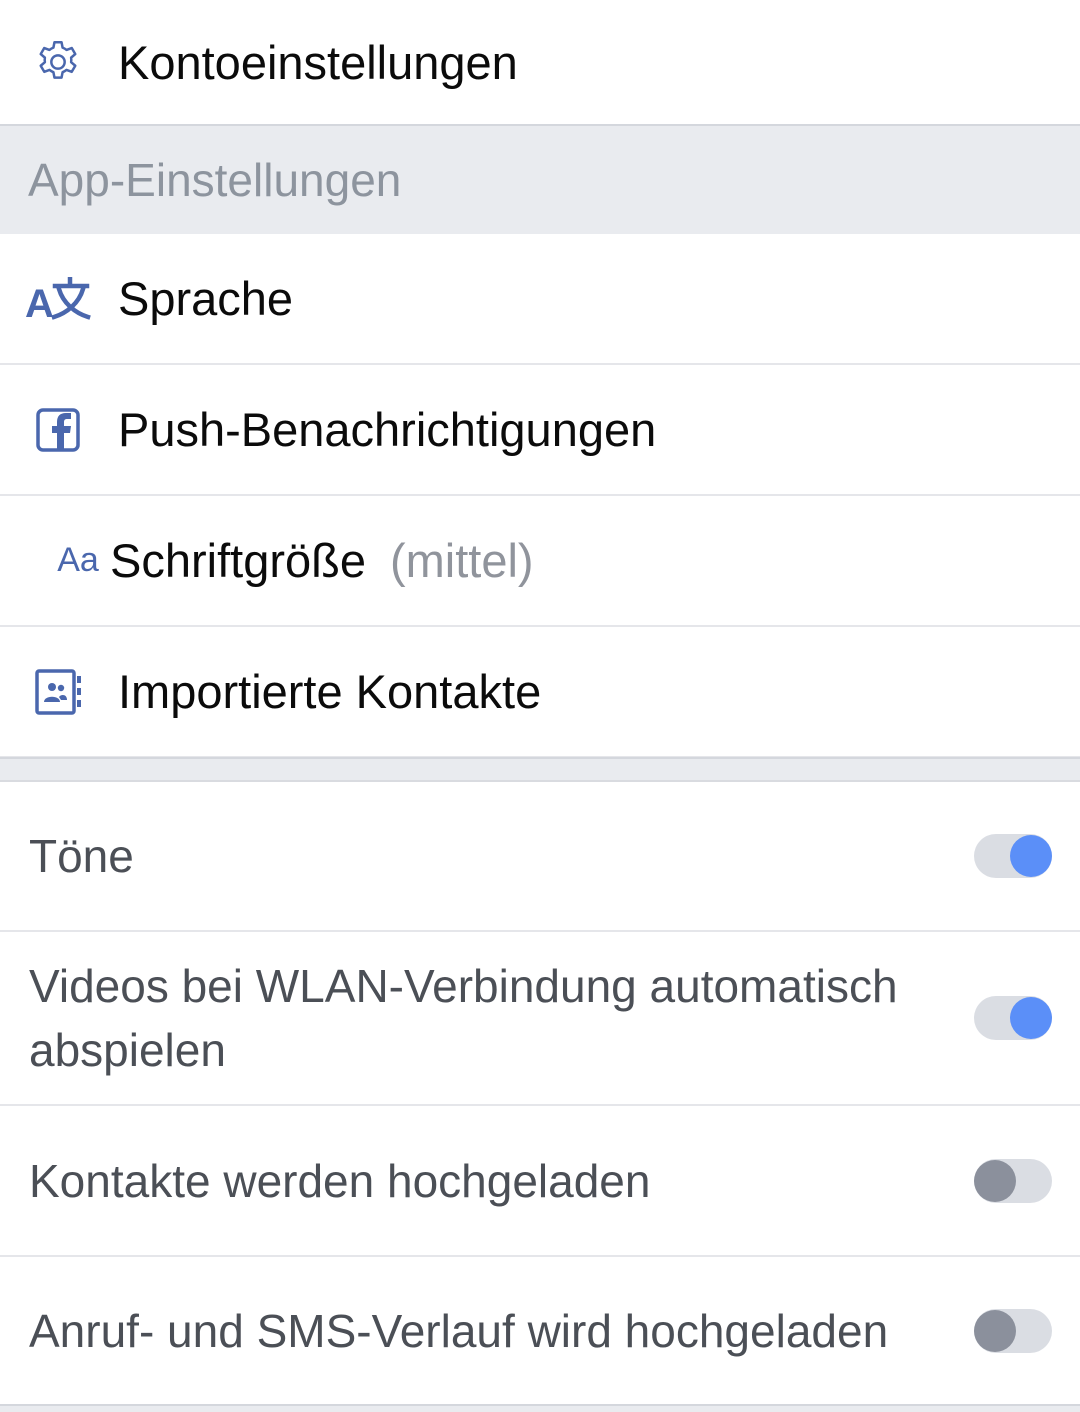  Describe the element at coordinates (340, 1180) in the screenshot. I see `contacts-upload-label: Kontakte werden hochgeladen` at that location.